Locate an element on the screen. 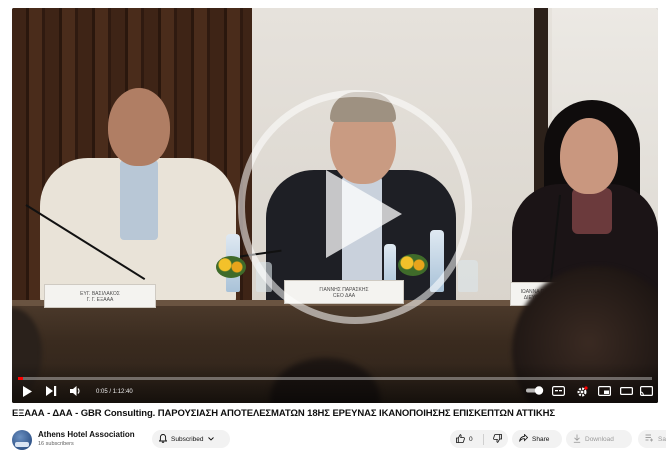  share-button: Share is located at coordinates (537, 439).